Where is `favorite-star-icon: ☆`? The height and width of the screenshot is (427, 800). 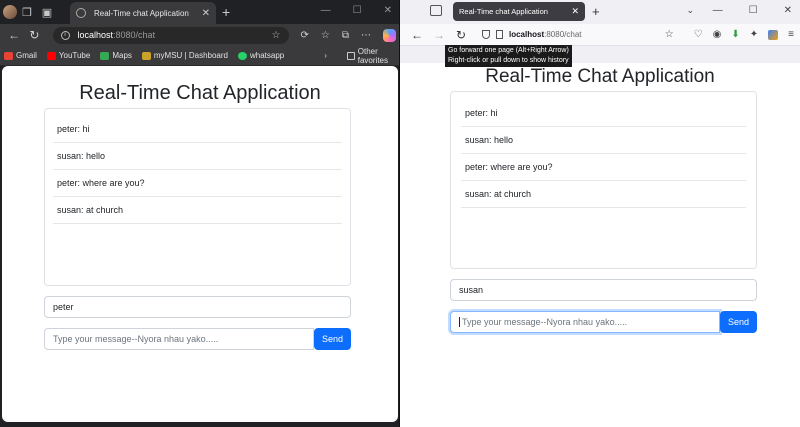 favorite-star-icon: ☆ is located at coordinates (276, 35).